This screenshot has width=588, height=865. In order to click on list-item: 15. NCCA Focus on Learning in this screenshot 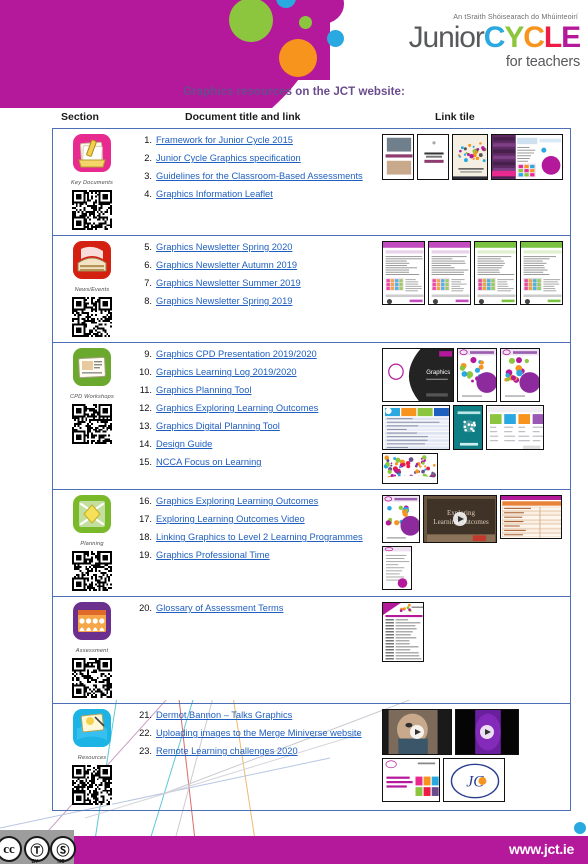, I will do `click(257, 462)`.